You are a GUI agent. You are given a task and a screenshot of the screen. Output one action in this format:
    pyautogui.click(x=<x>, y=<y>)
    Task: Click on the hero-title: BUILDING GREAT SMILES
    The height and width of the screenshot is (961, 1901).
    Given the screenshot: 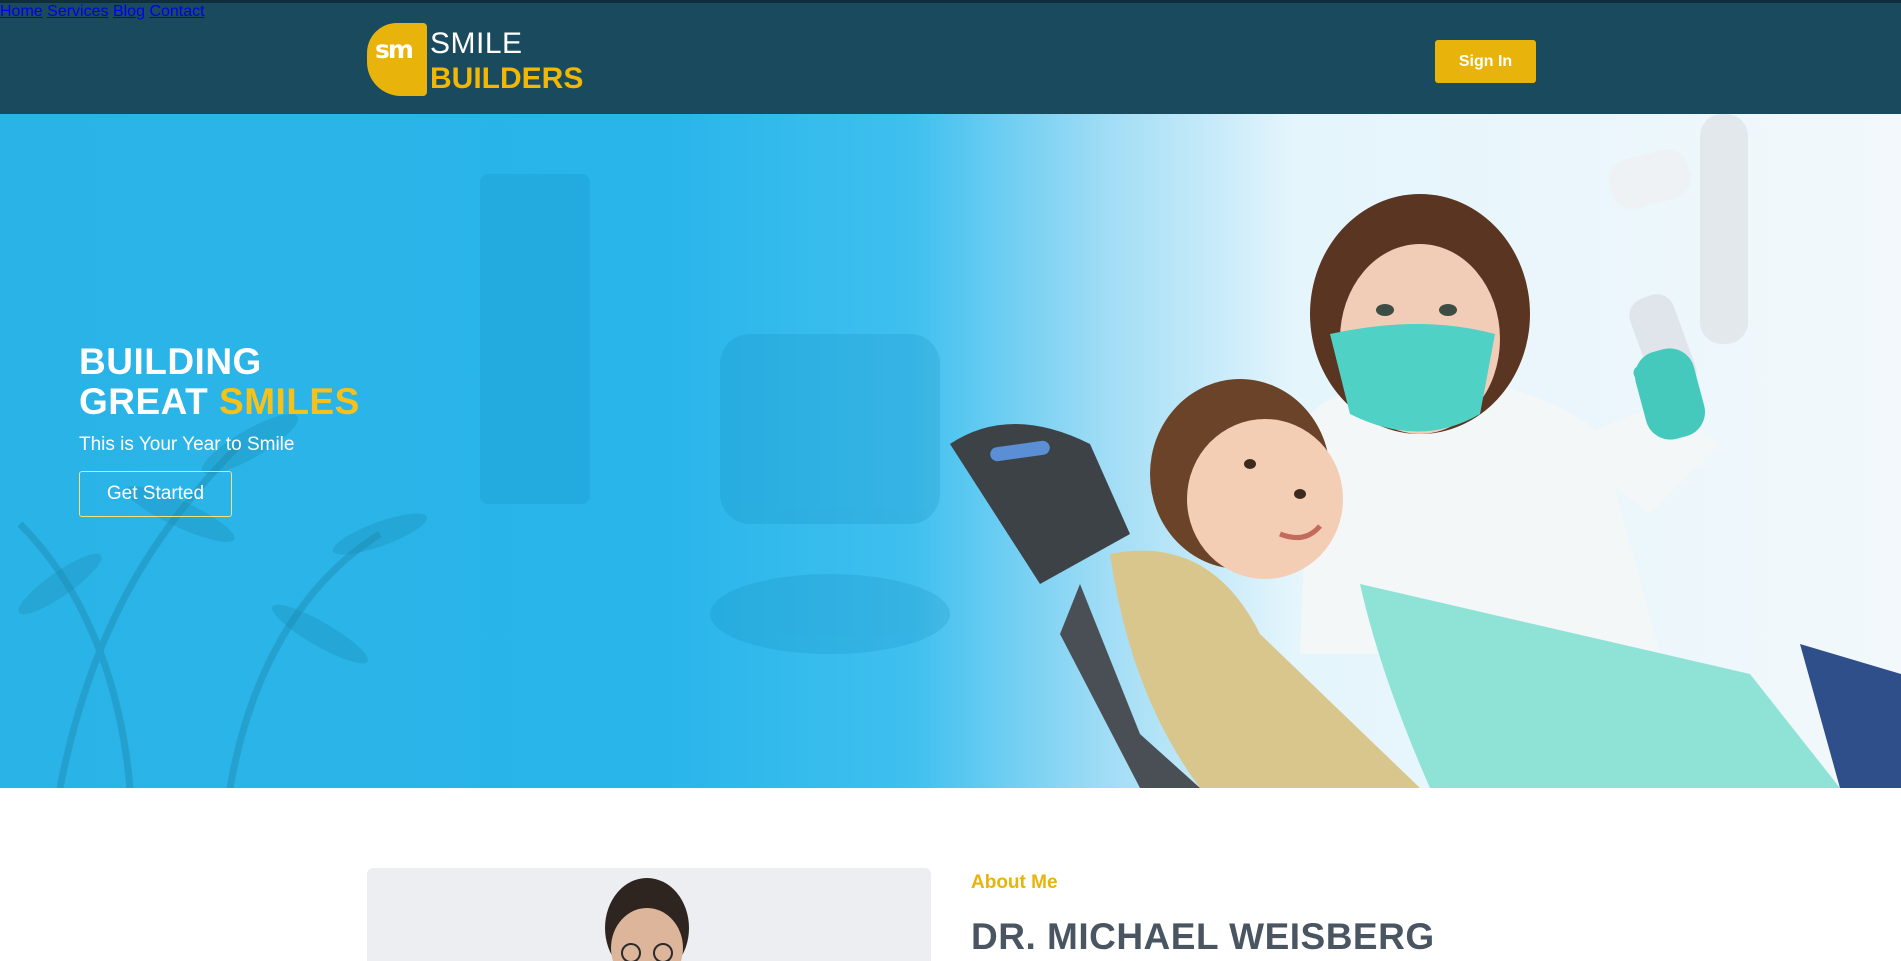 What is the action you would take?
    pyautogui.click(x=219, y=382)
    